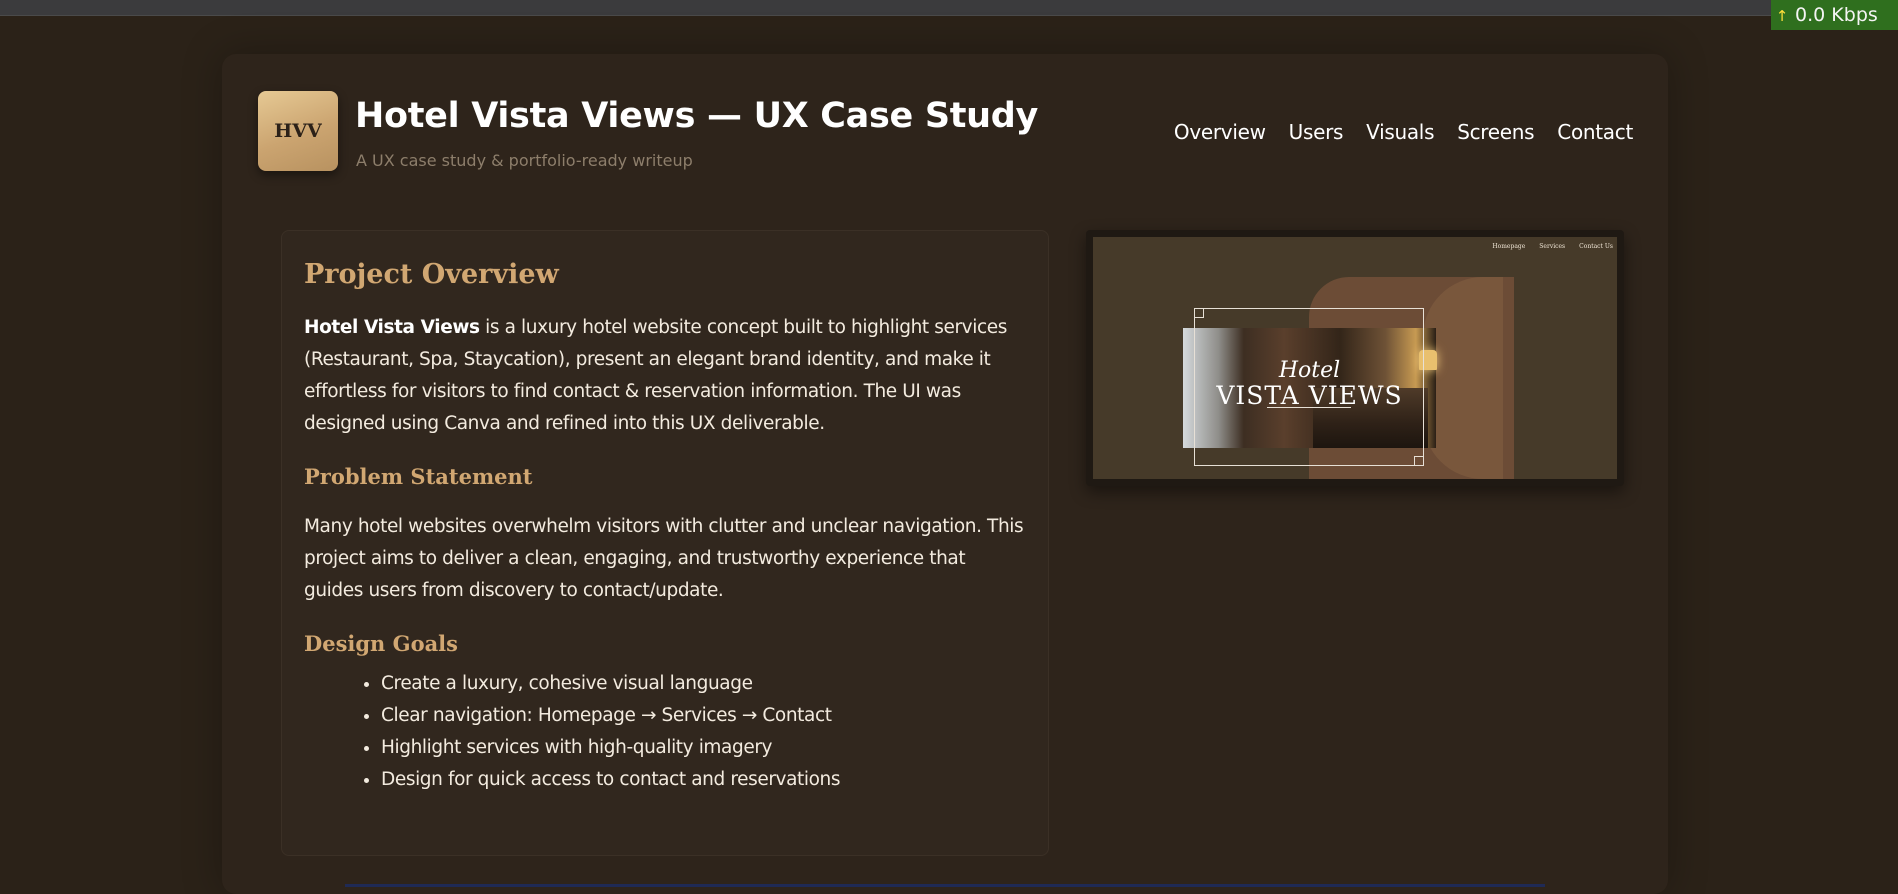 The image size is (1898, 894). I want to click on preview-title-text: VISTA VIEWS, so click(1309, 395).